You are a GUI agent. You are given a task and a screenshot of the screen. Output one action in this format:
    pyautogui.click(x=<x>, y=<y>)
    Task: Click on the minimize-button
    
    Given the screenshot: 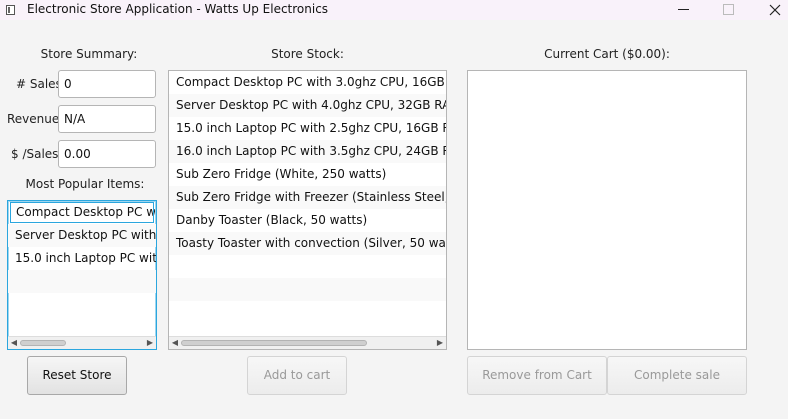 What is the action you would take?
    pyautogui.click(x=684, y=10)
    